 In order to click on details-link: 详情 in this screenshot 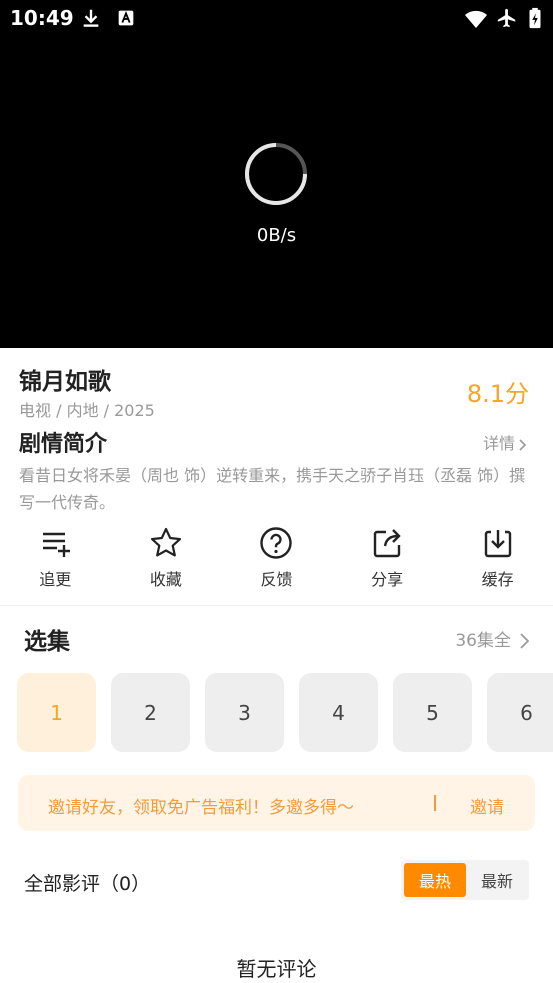, I will do `click(506, 442)`.